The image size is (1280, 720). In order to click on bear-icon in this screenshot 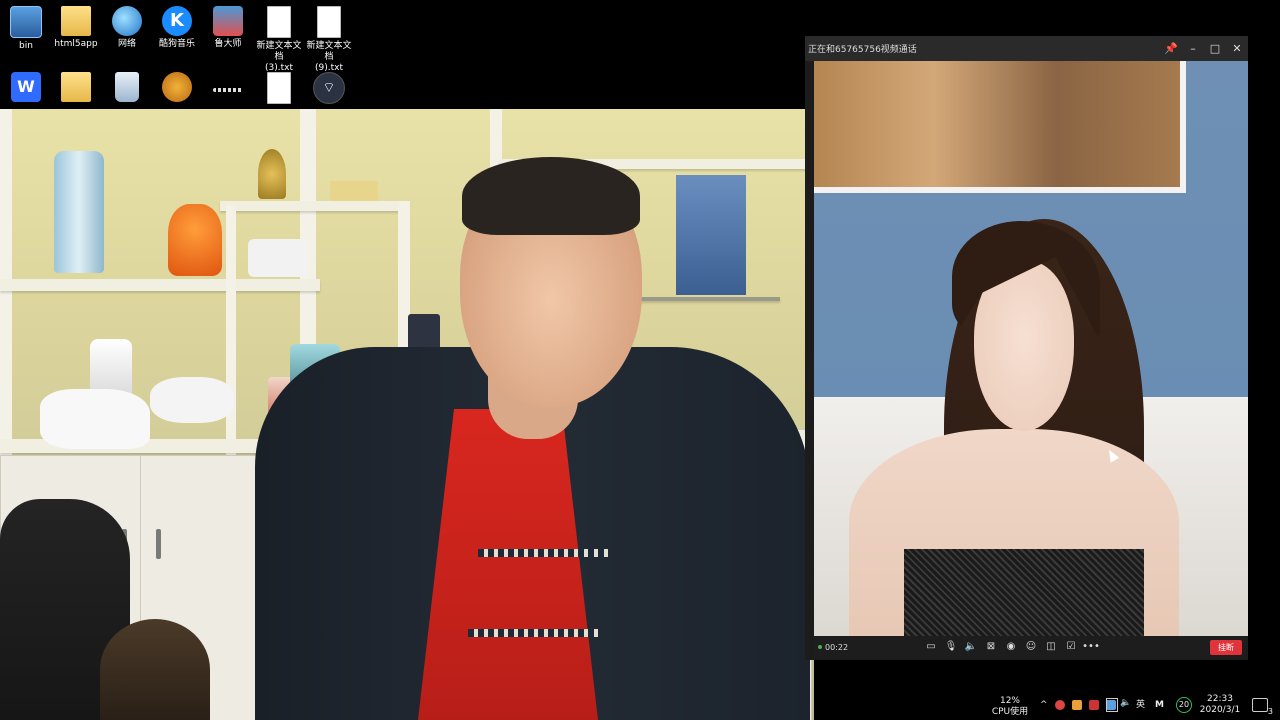, I will do `click(177, 87)`.